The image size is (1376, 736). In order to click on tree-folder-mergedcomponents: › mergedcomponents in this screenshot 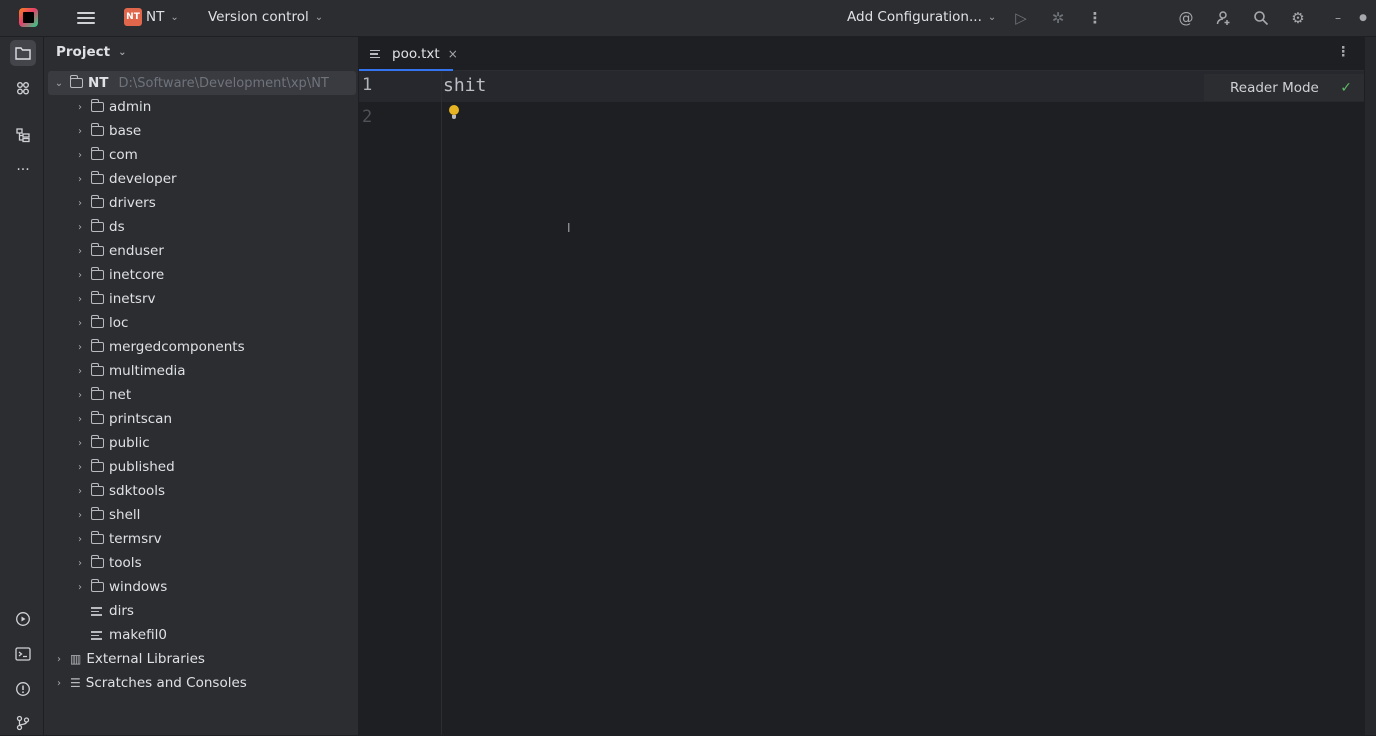, I will do `click(202, 347)`.